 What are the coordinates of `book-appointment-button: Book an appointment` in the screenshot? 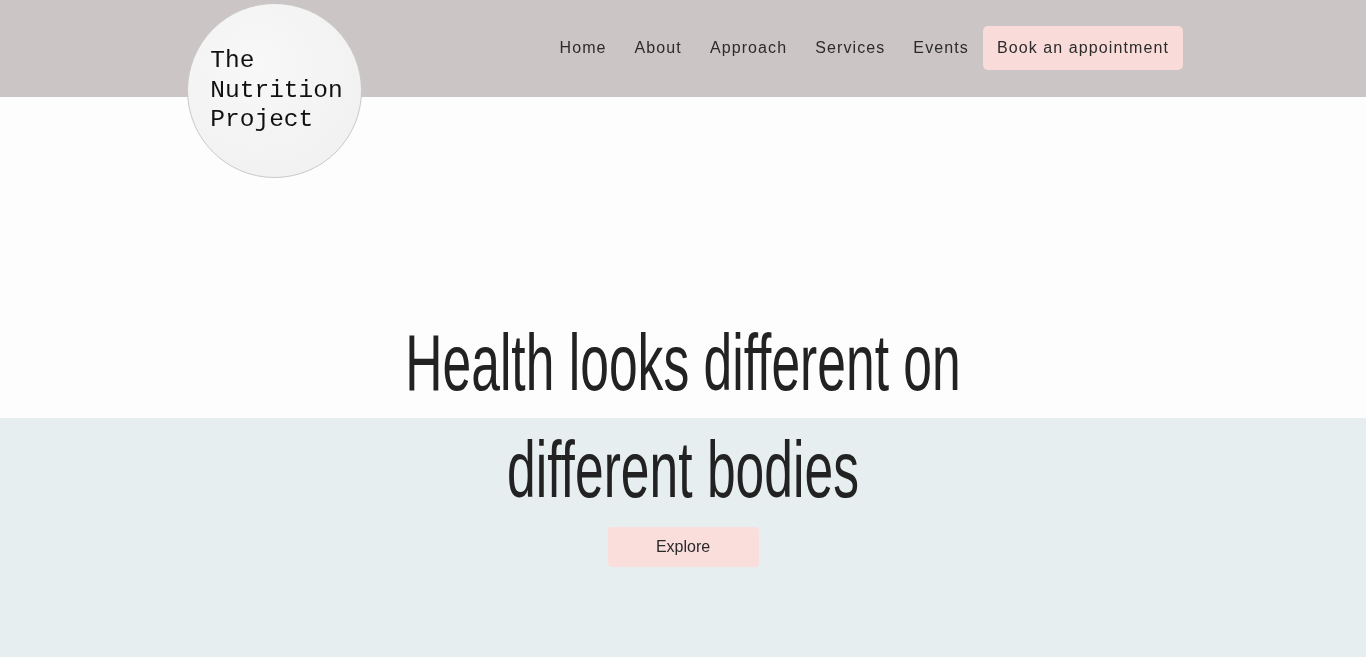 It's located at (1082, 48).